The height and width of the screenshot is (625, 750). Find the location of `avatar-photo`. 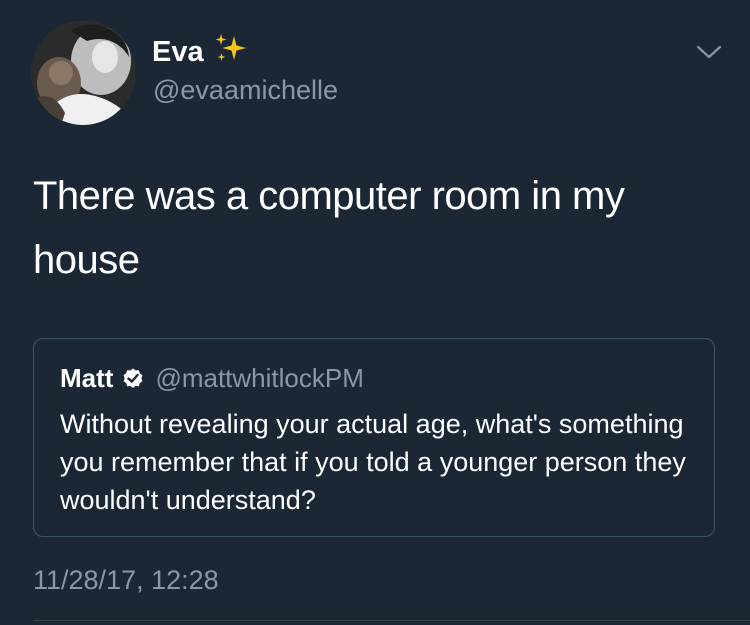

avatar-photo is located at coordinates (83, 73).